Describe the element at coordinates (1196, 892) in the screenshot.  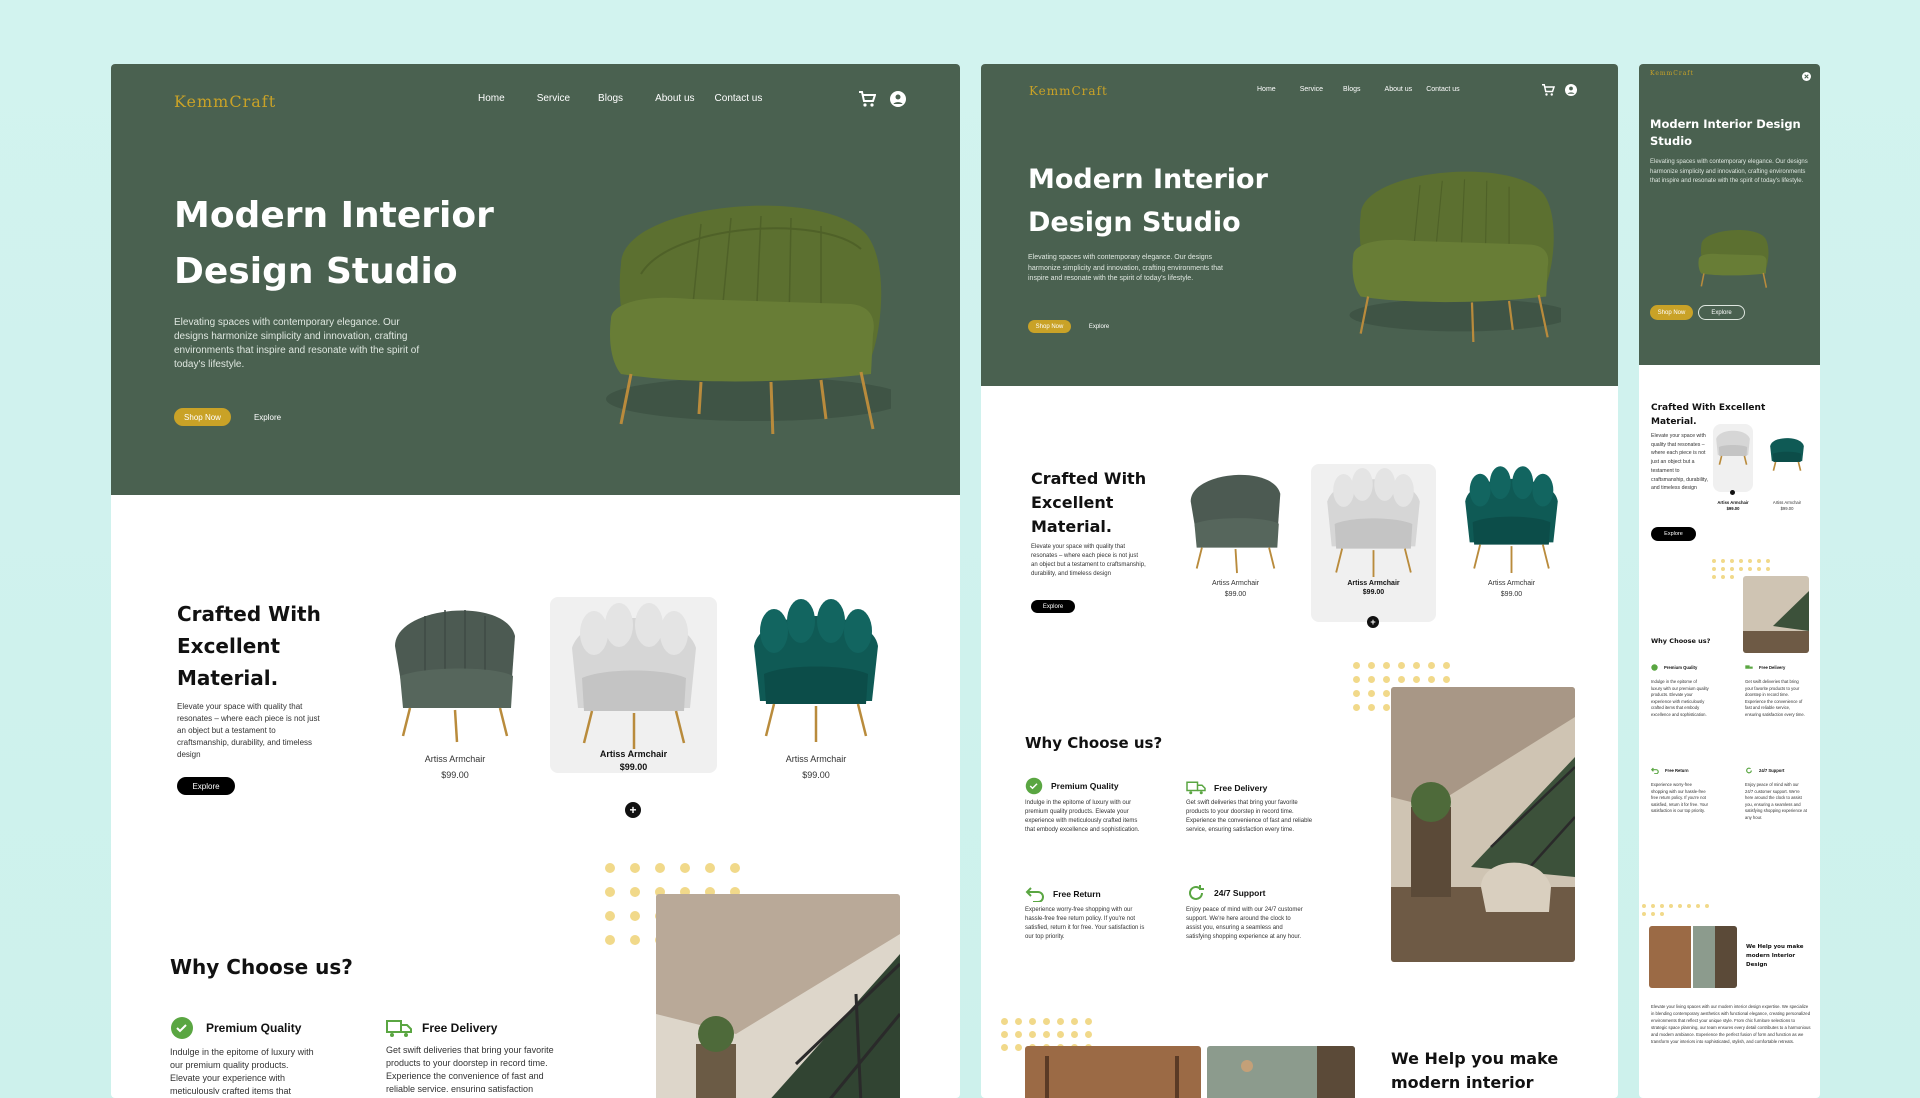
I see `support-icon` at that location.